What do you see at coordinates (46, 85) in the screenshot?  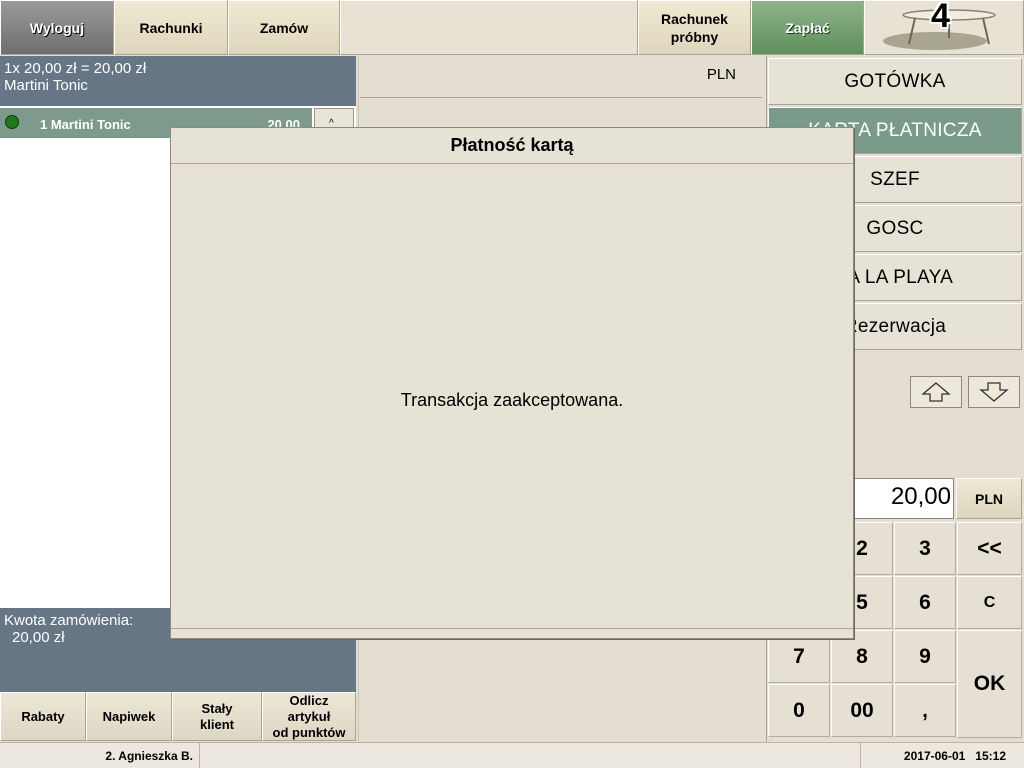 I see `order-item-name: Martini Tonic` at bounding box center [46, 85].